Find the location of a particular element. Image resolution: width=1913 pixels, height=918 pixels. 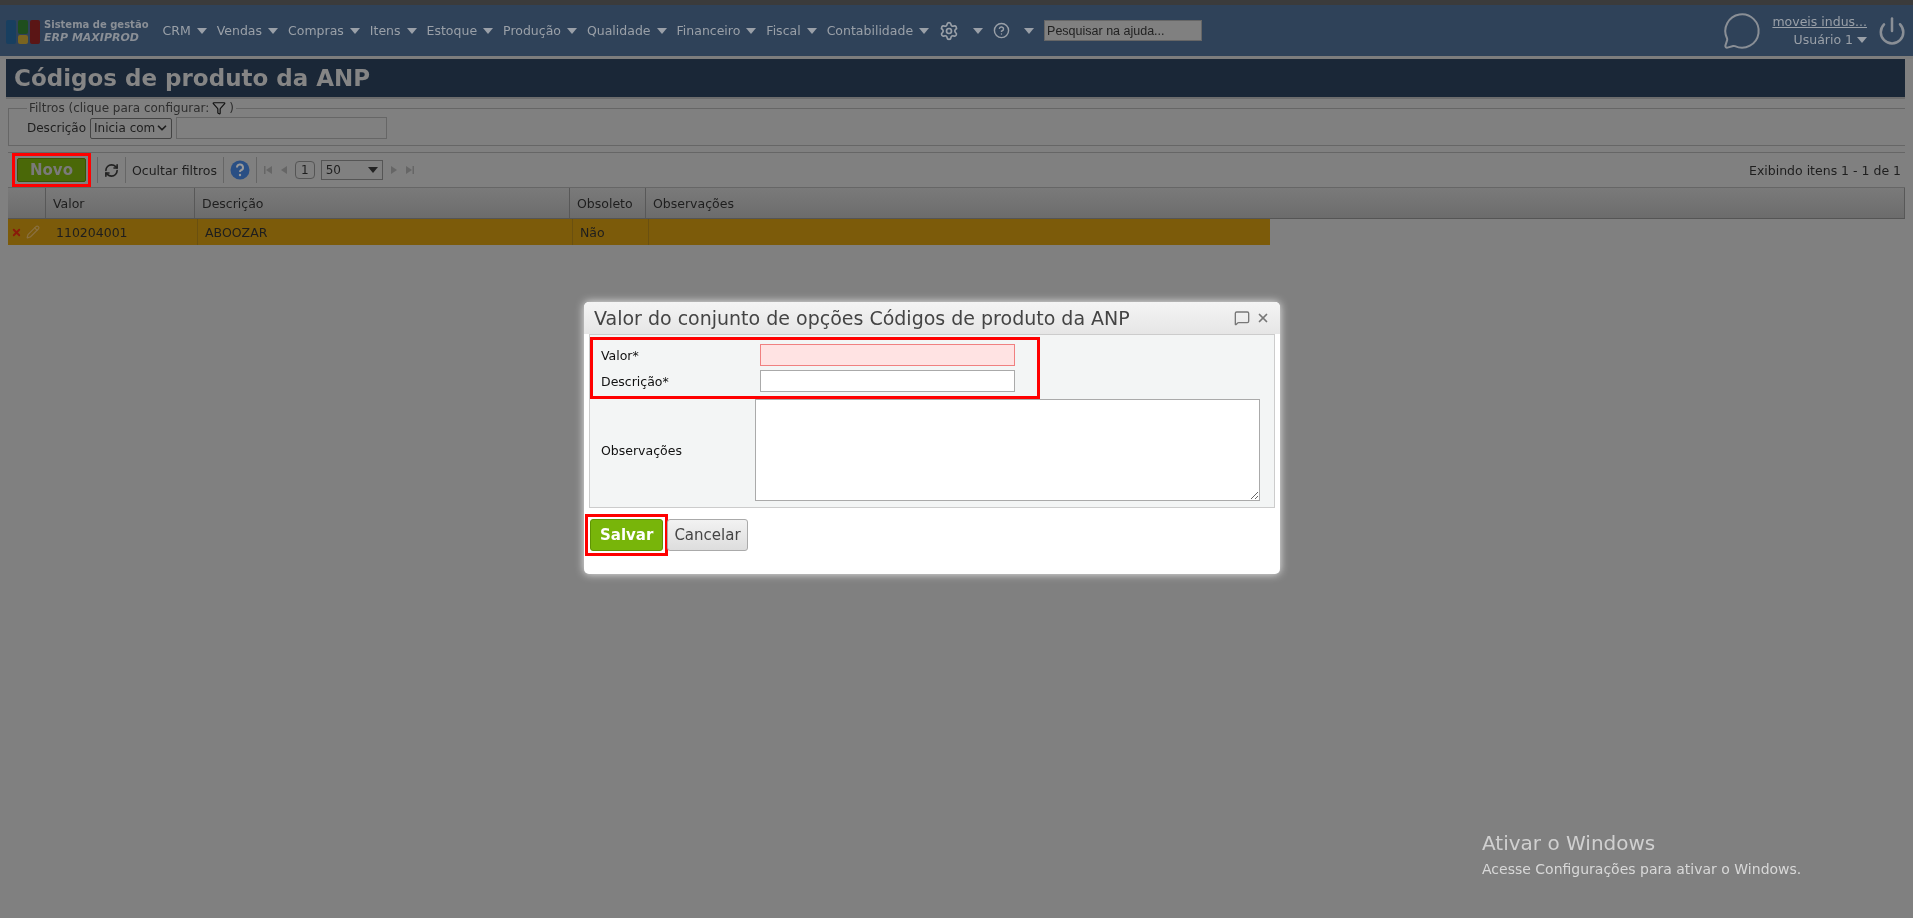

page-number: 1 is located at coordinates (305, 170).